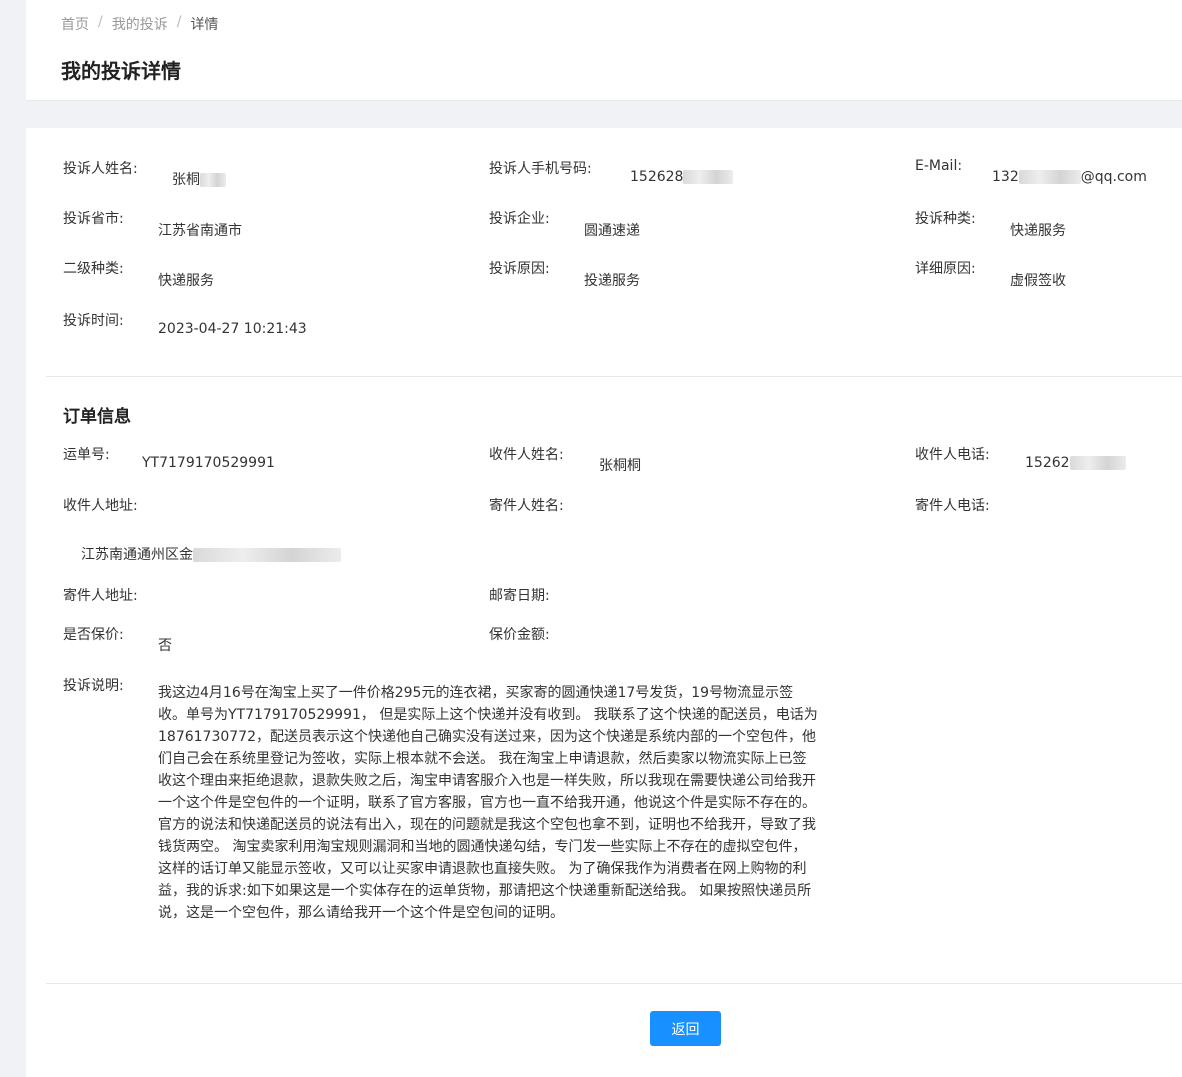 The height and width of the screenshot is (1077, 1182). What do you see at coordinates (208, 463) in the screenshot?
I see `waybill-value: YT7179170529991` at bounding box center [208, 463].